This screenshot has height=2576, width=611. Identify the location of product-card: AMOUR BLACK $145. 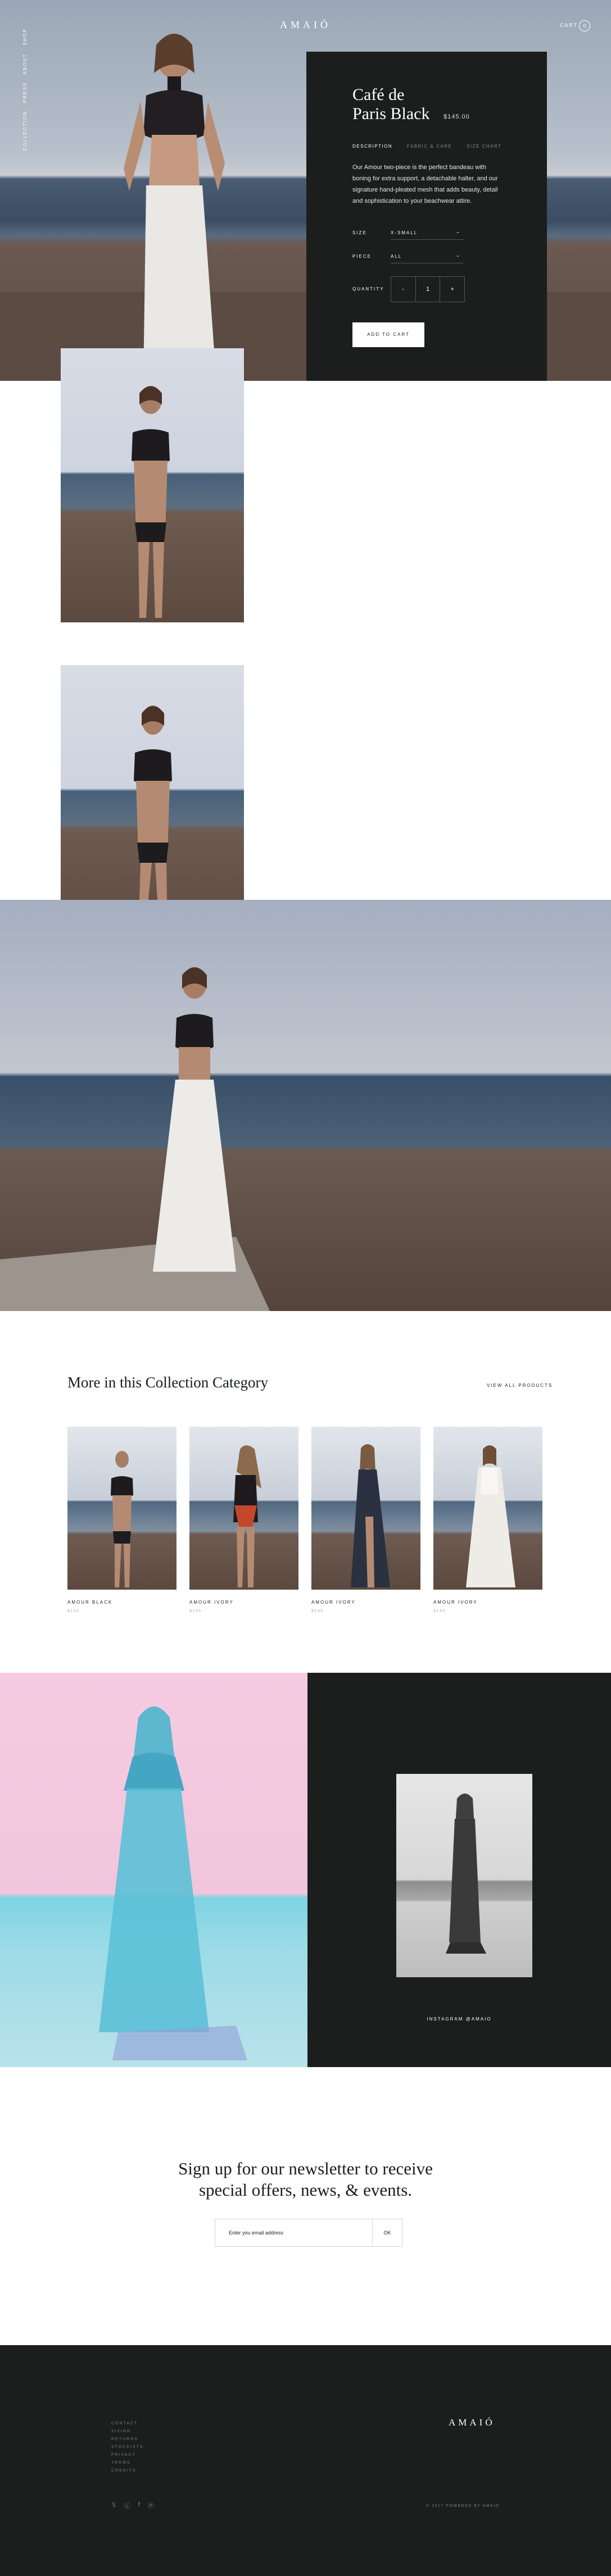
(121, 1520).